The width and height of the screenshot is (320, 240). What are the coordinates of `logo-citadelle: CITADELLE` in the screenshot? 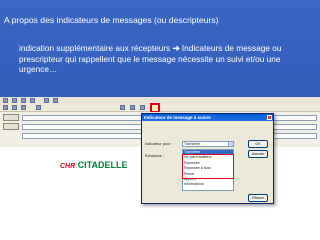 It's located at (102, 165).